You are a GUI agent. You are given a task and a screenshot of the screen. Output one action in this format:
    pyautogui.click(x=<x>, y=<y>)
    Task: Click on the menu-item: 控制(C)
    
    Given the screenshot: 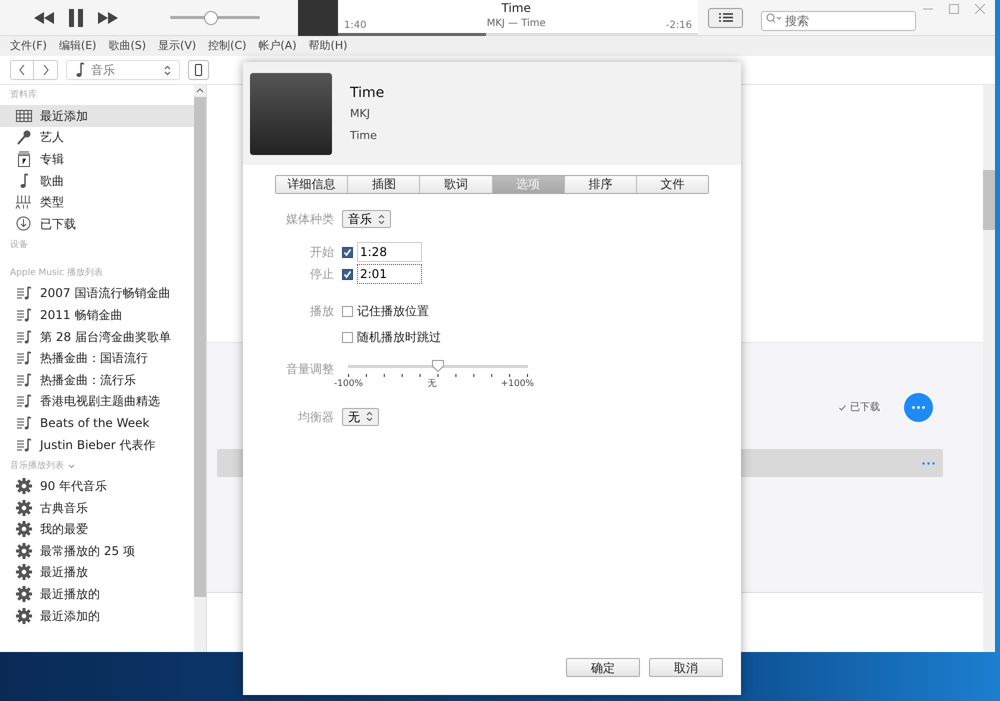 What is the action you would take?
    pyautogui.click(x=227, y=46)
    